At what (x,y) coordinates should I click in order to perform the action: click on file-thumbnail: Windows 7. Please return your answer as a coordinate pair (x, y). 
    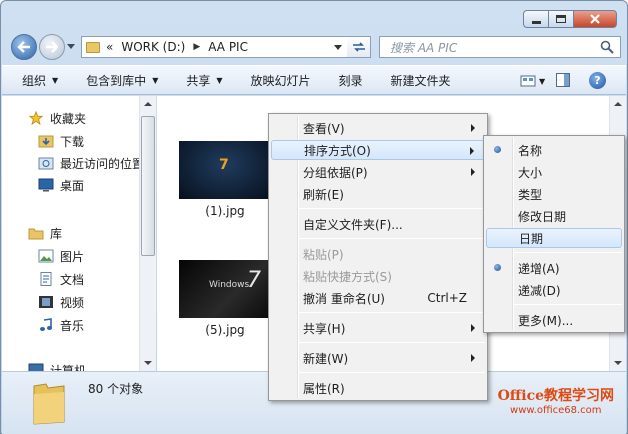
    Looking at the image, I should click on (225, 289).